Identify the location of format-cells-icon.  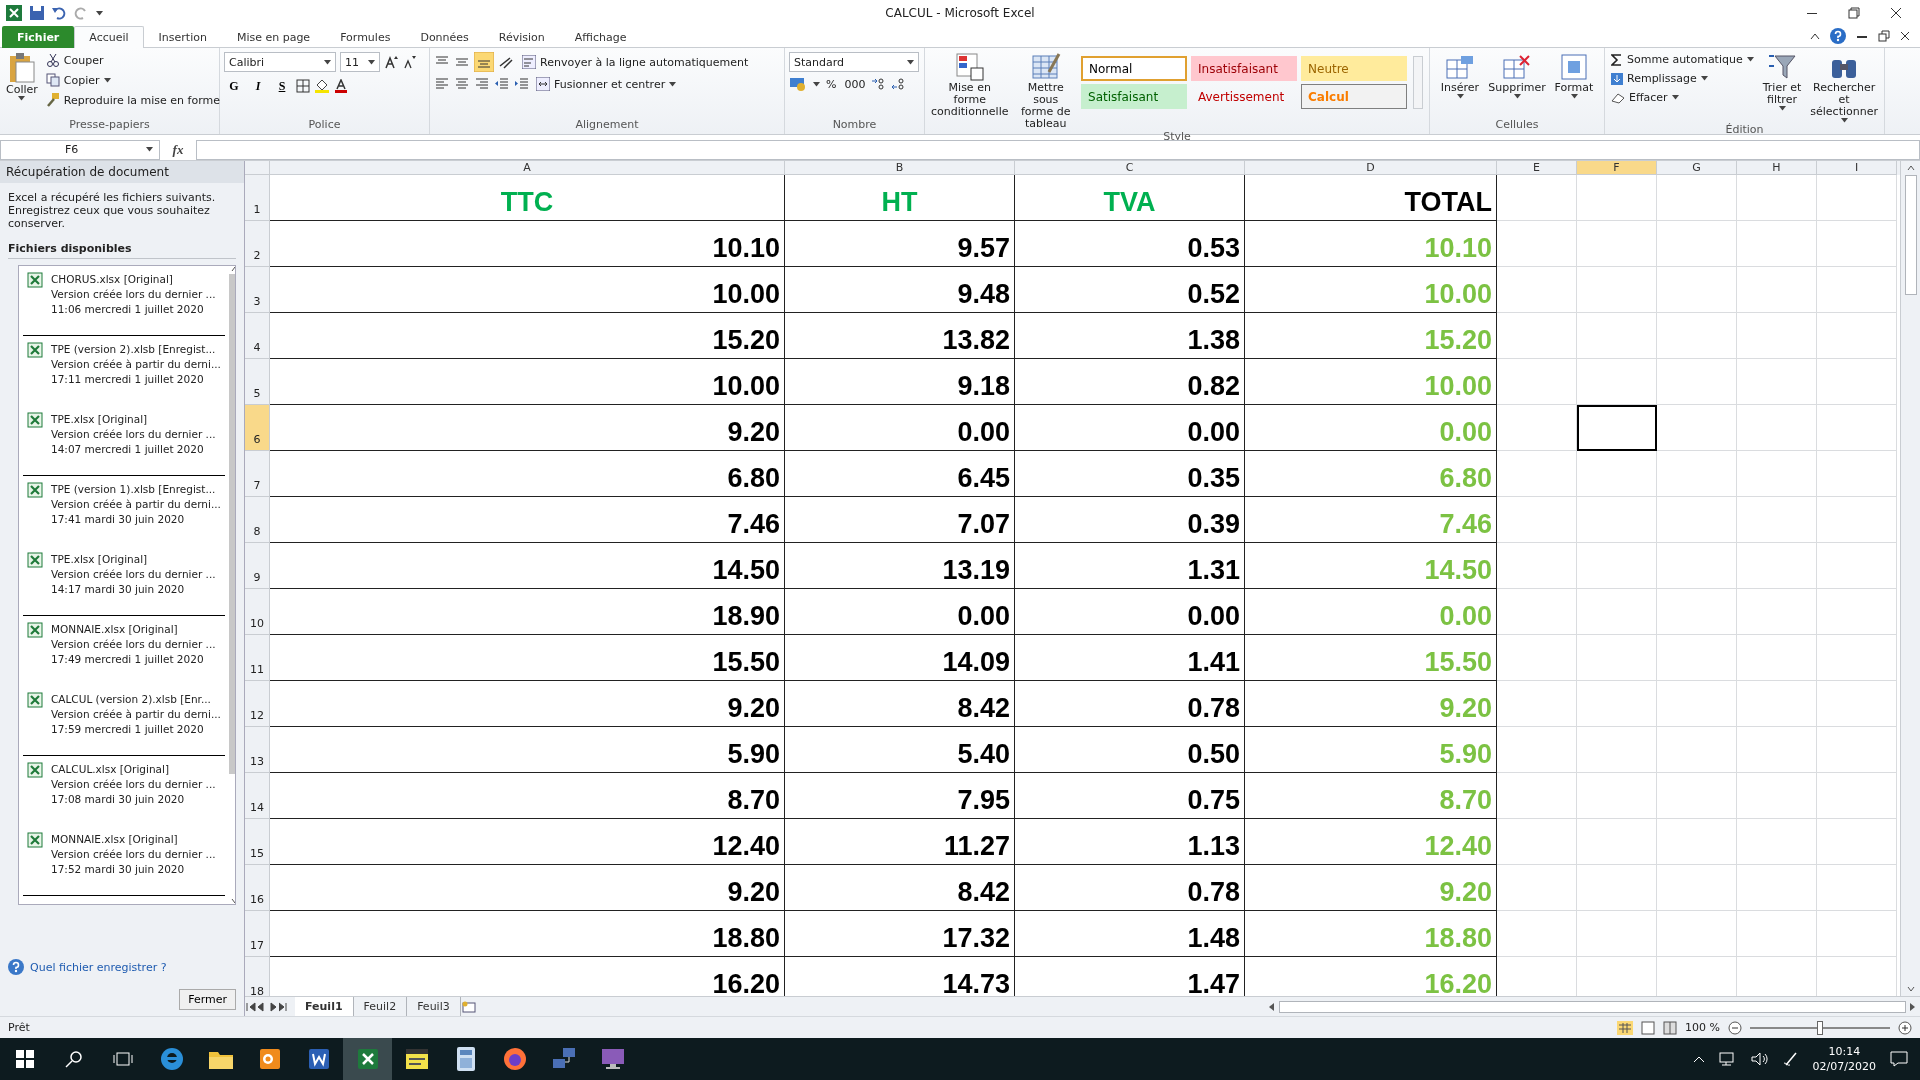
(1574, 67).